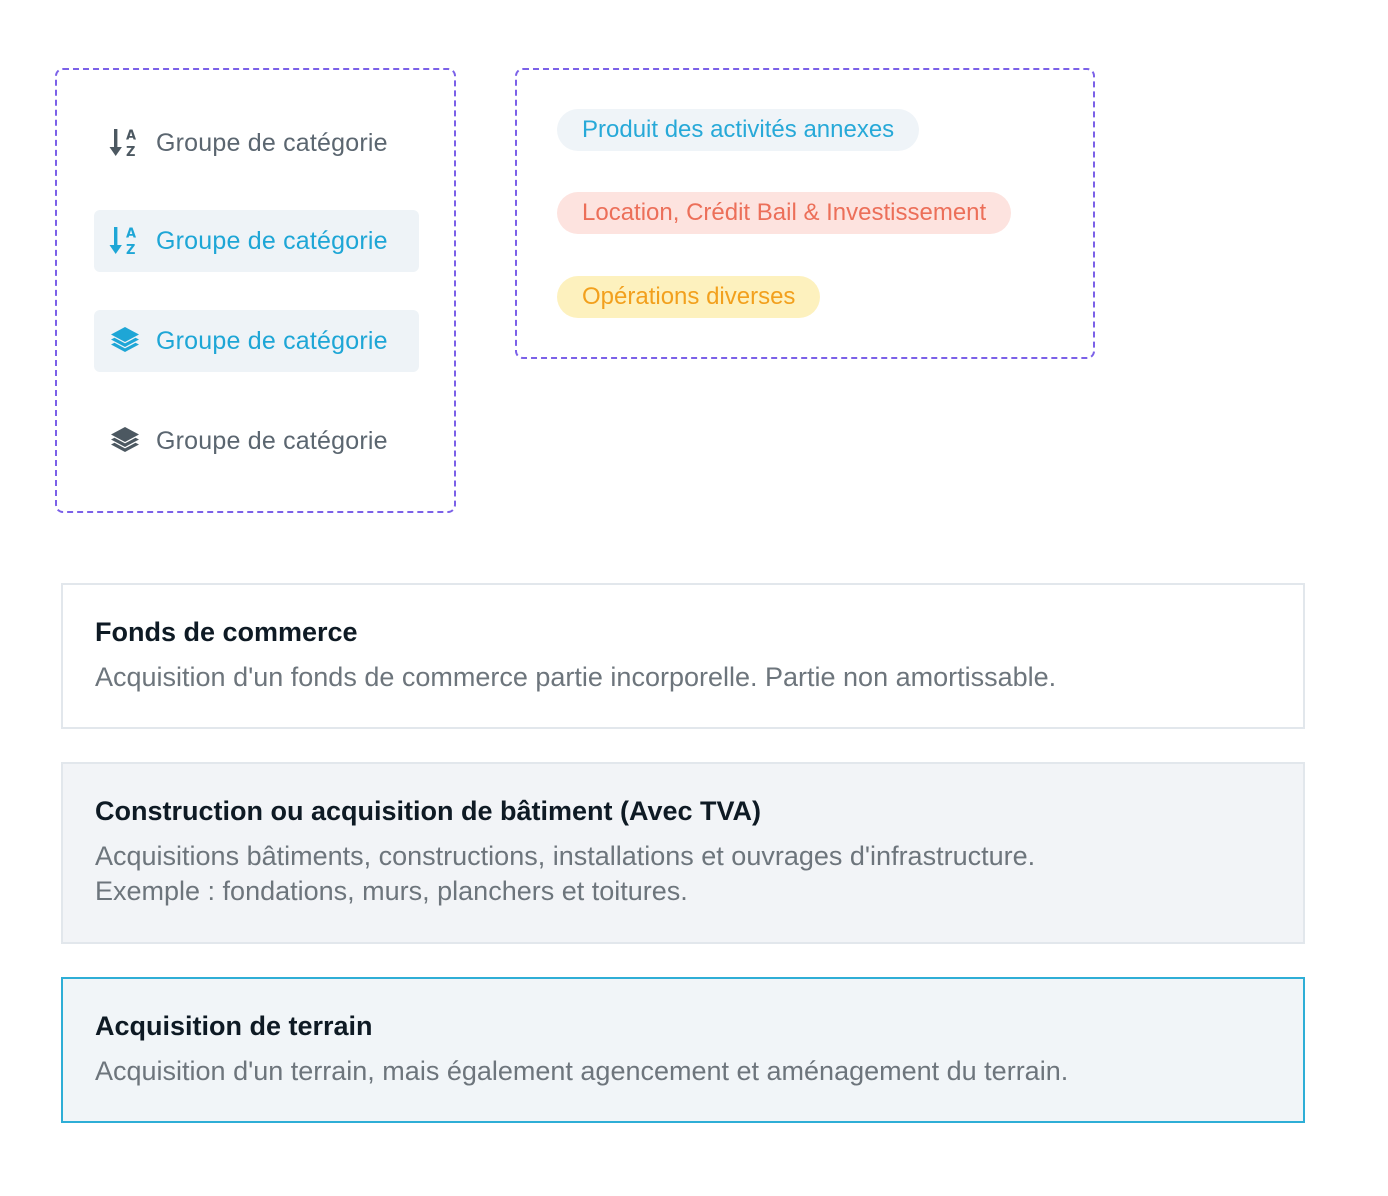  I want to click on tag-location-credit-bail: Location, Crédit Bail & Investissement, so click(784, 213).